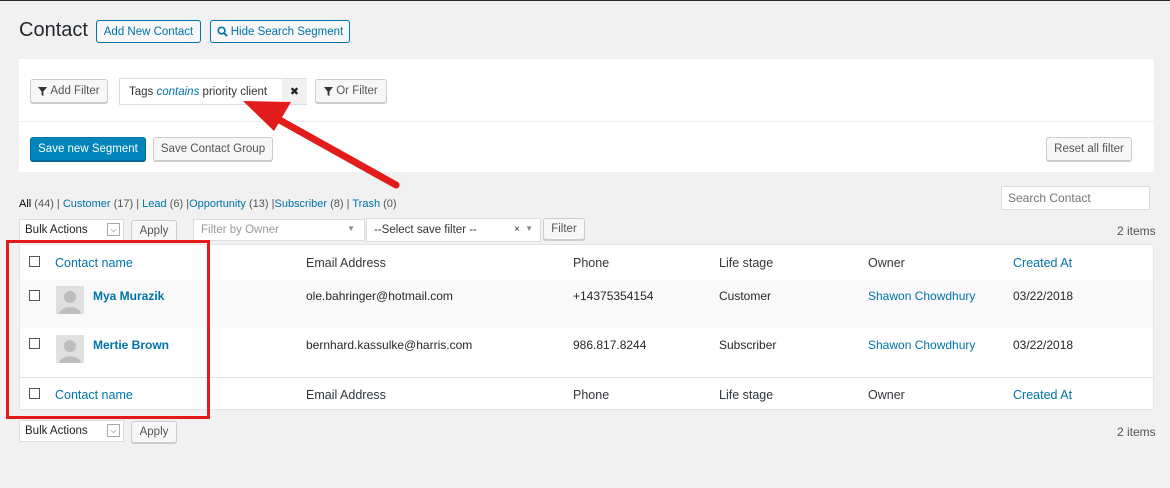 The width and height of the screenshot is (1170, 488). Describe the element at coordinates (217, 204) in the screenshot. I see `view-opportunity: Opportunity` at that location.